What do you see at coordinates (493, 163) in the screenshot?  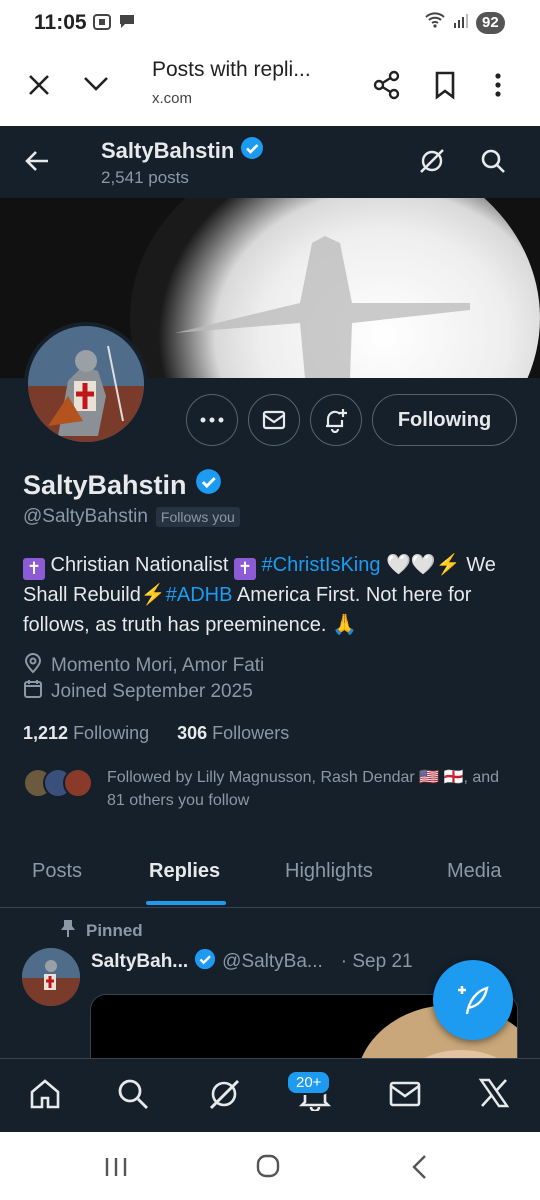 I see `search-icon` at bounding box center [493, 163].